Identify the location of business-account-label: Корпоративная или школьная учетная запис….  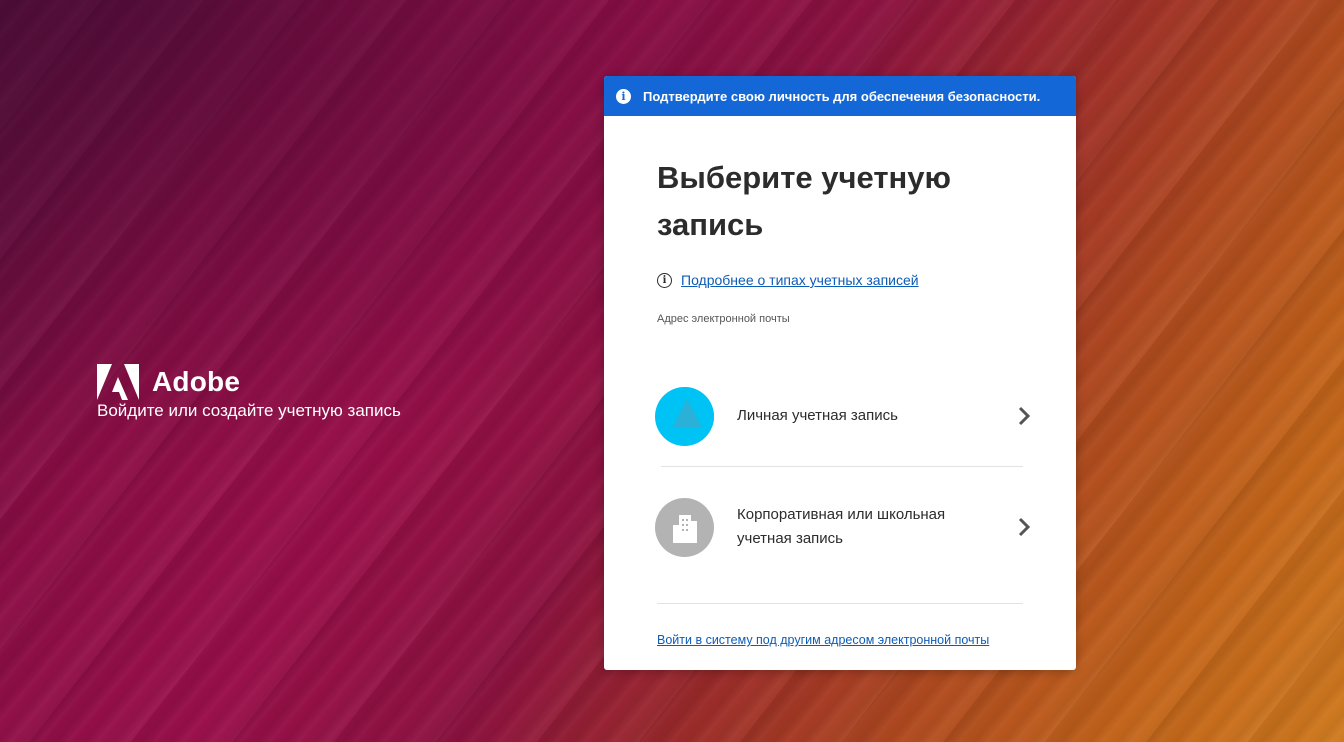
(841, 526).